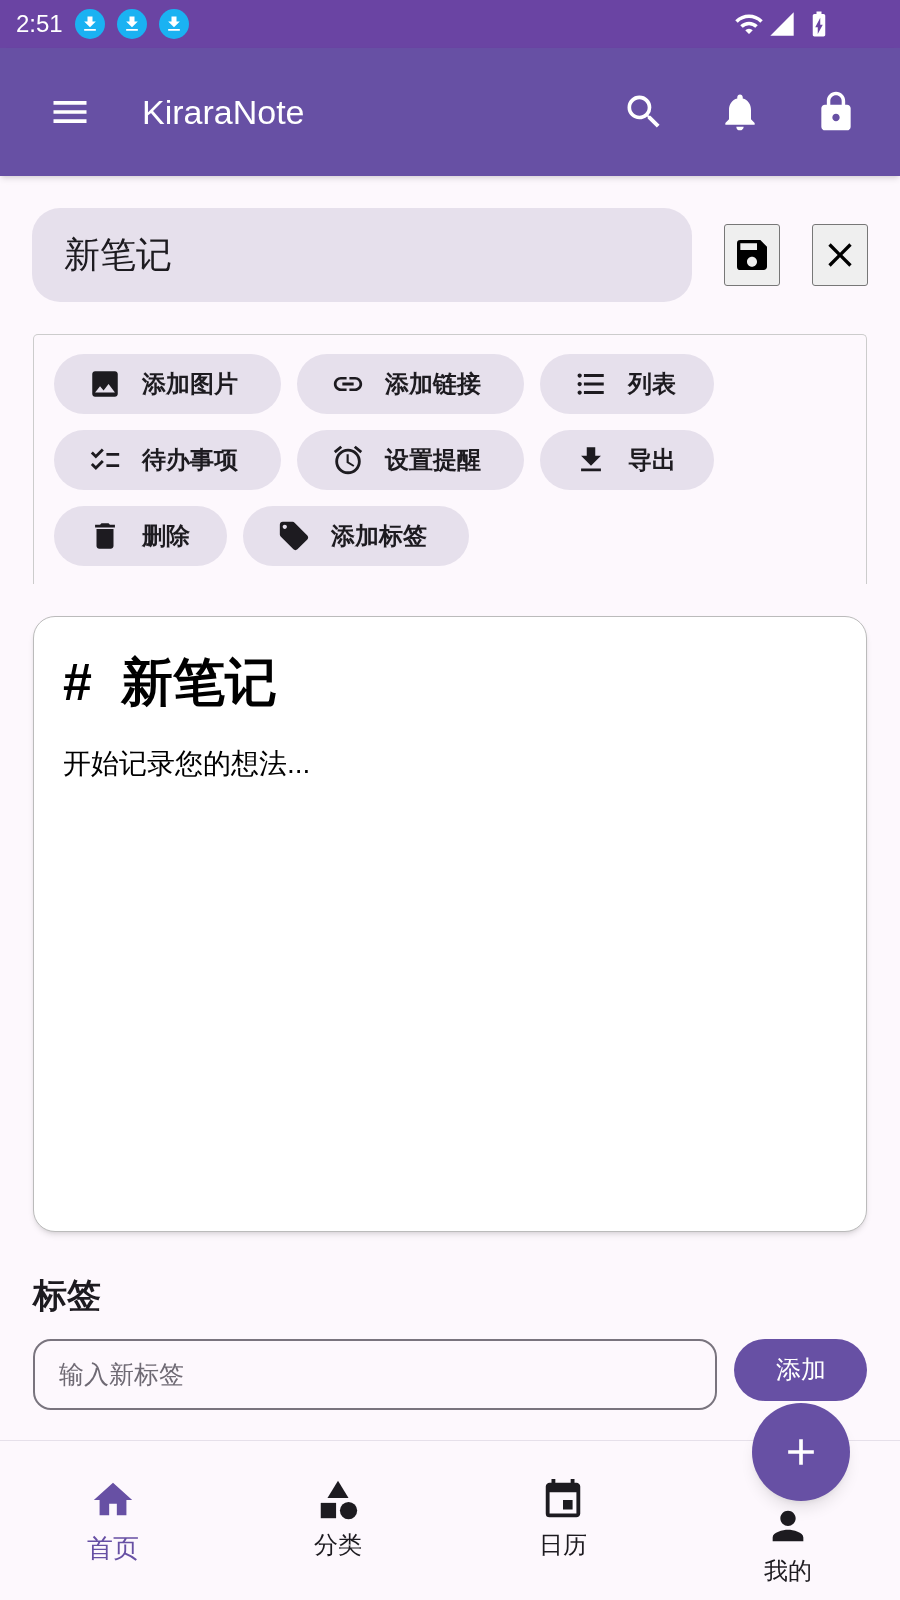 Image resolution: width=900 pixels, height=1600 pixels. I want to click on toolbar-chip: 添加链接, so click(410, 384).